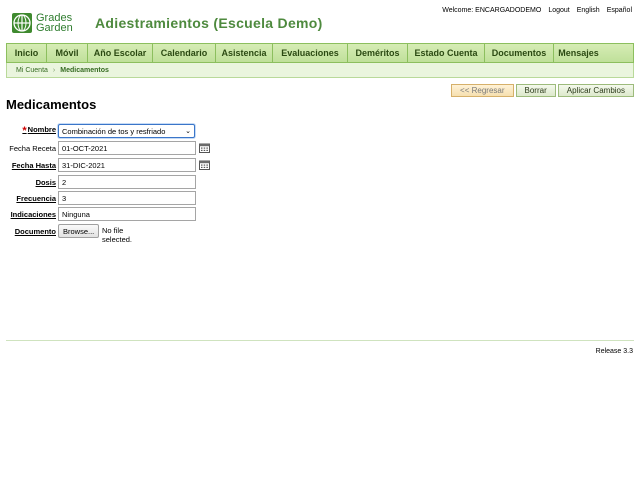  What do you see at coordinates (127, 148) in the screenshot?
I see `fecha-receta-input: 01-OCT-2021` at bounding box center [127, 148].